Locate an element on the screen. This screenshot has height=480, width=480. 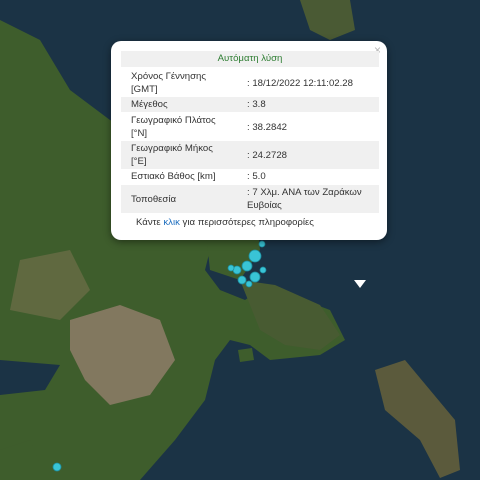
info-row-longitude: Γεωγραφικό Μήκος [°E] : 24.2728 is located at coordinates (250, 155).